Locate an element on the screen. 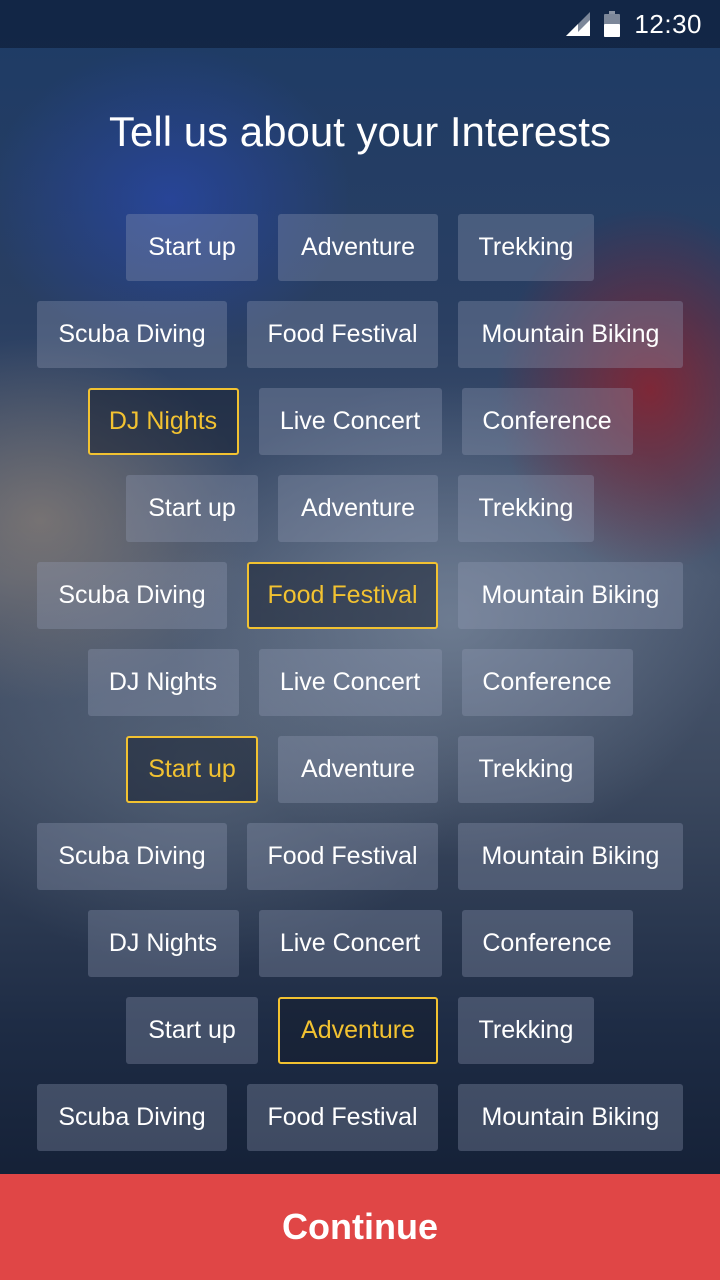 This screenshot has height=1280, width=720. status-bar: 12:30 is located at coordinates (360, 24).